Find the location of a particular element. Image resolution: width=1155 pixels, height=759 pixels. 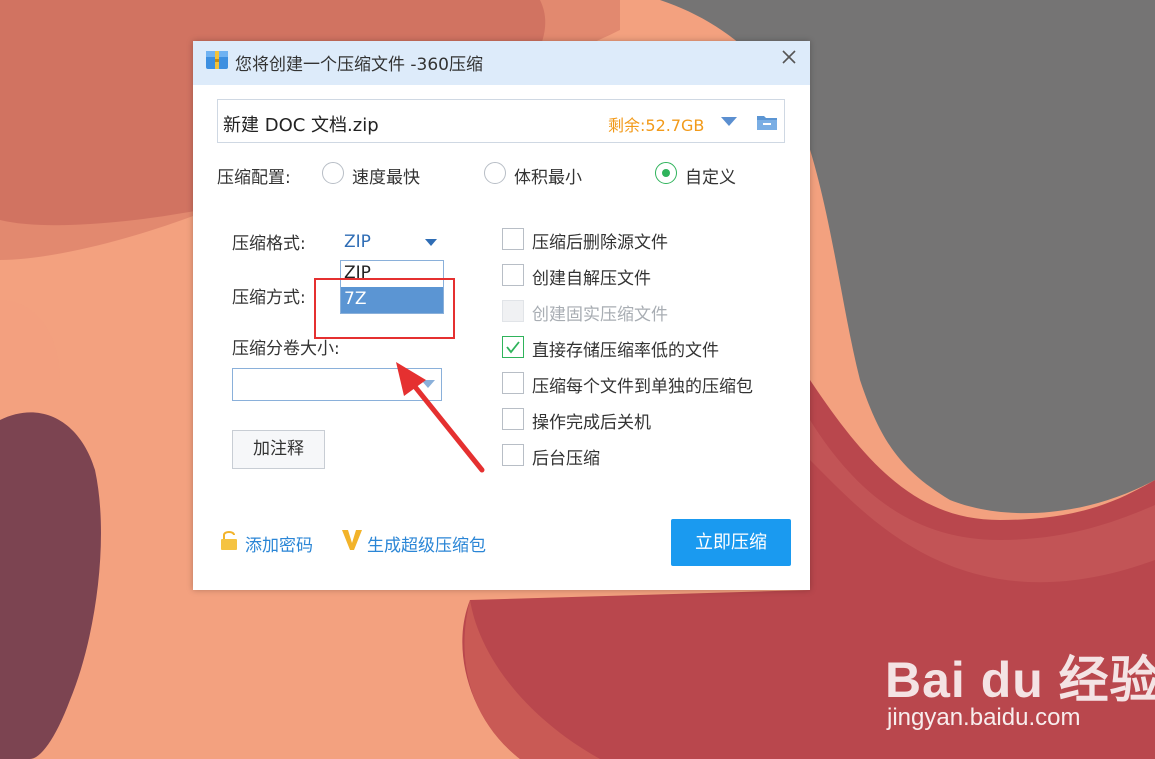

baidu-jingyan-watermark: Bai du 经验 jingyan.baidu.com is located at coordinates (1020, 685).